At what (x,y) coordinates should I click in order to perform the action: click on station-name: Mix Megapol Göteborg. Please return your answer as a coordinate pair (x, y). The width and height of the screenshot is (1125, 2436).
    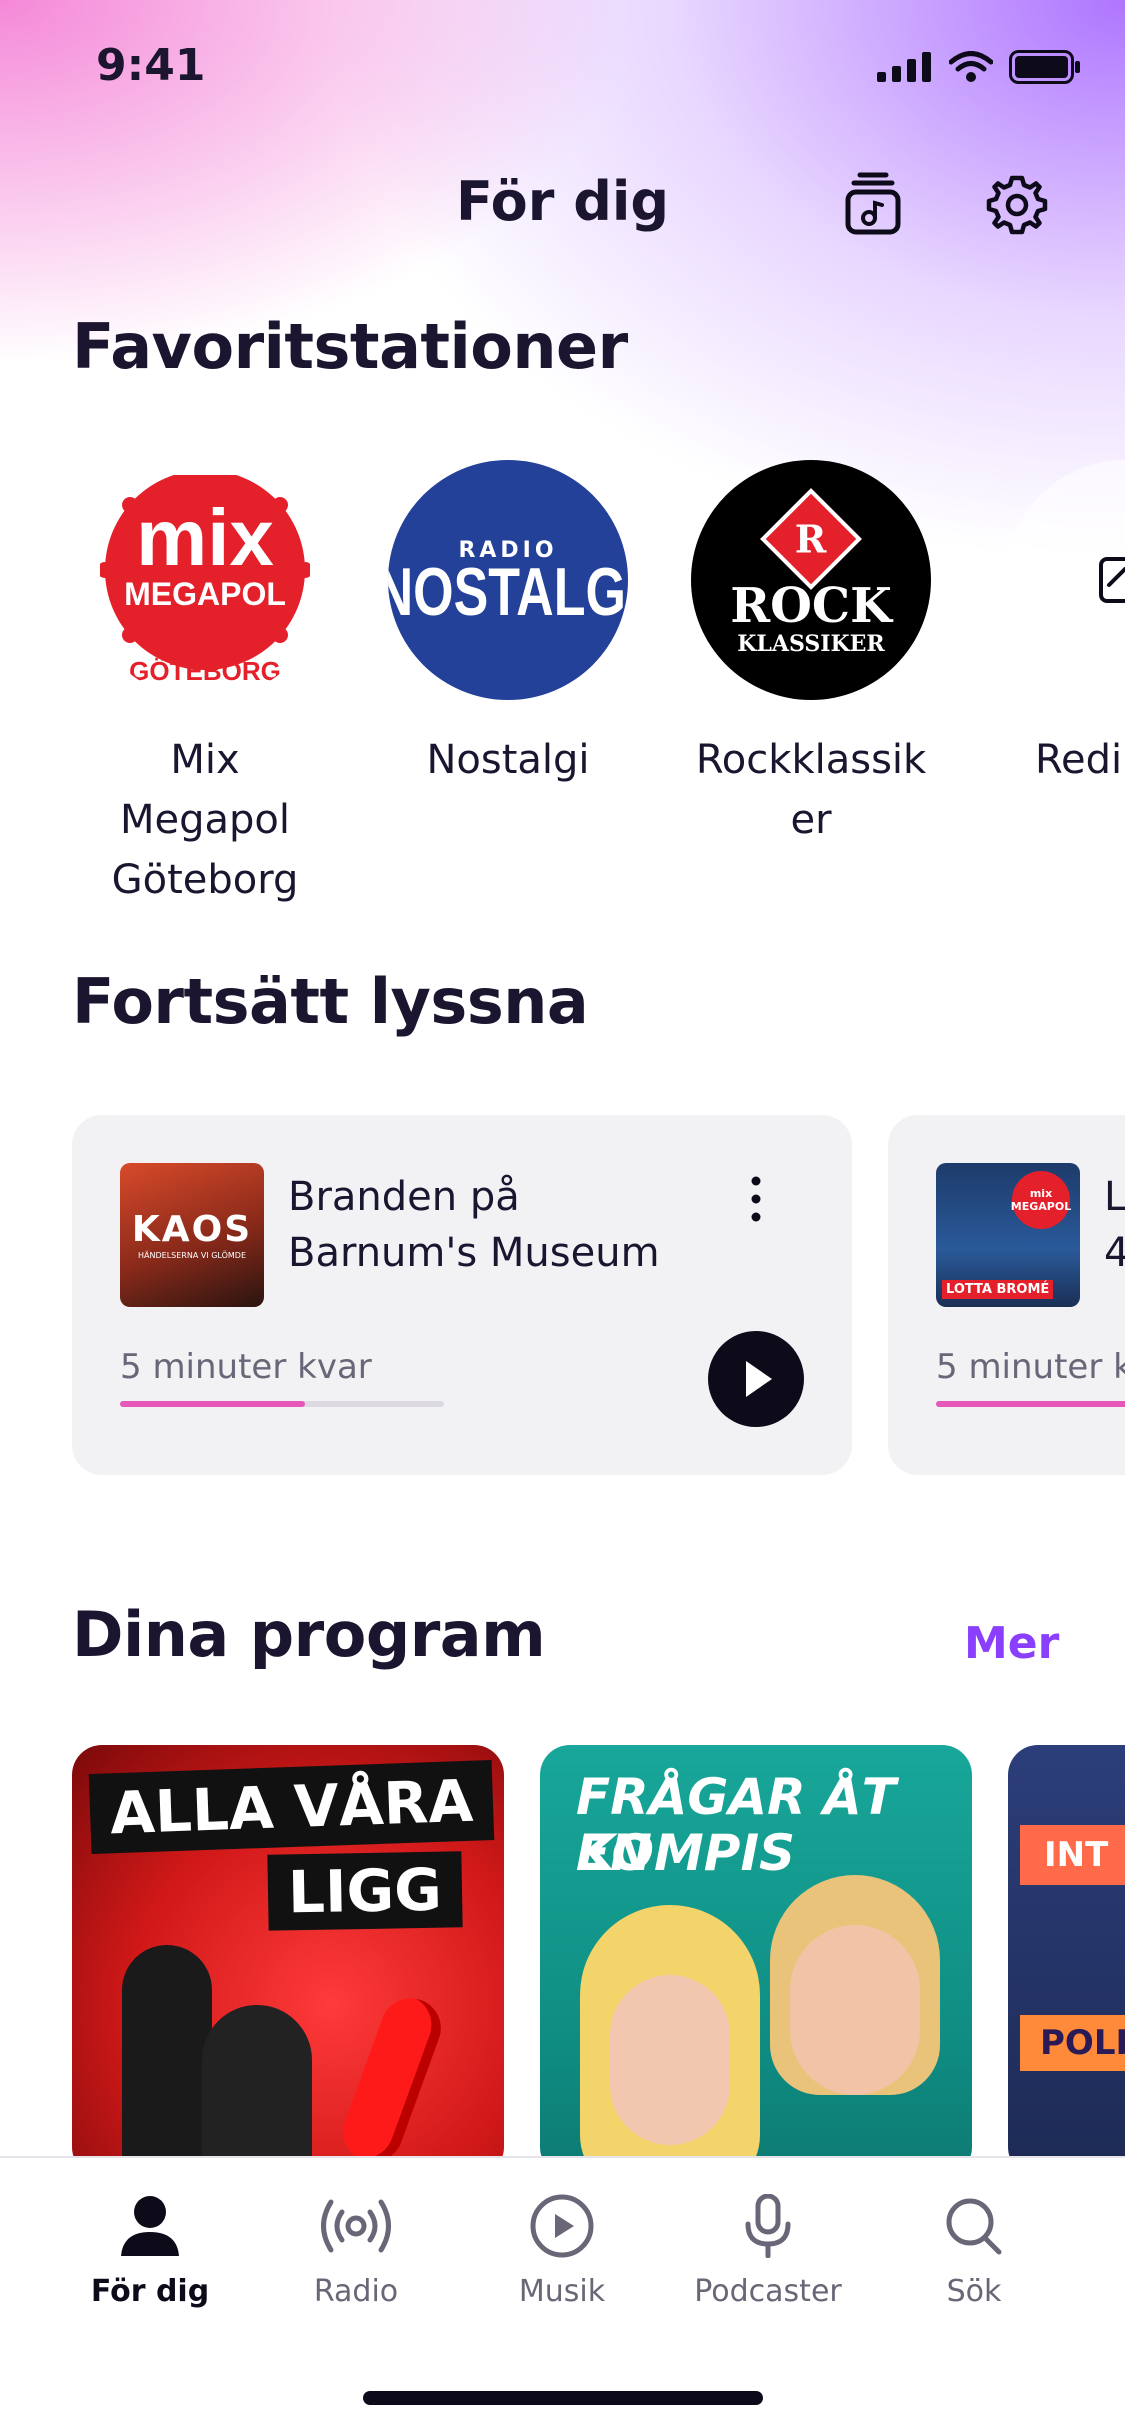
    Looking at the image, I should click on (205, 820).